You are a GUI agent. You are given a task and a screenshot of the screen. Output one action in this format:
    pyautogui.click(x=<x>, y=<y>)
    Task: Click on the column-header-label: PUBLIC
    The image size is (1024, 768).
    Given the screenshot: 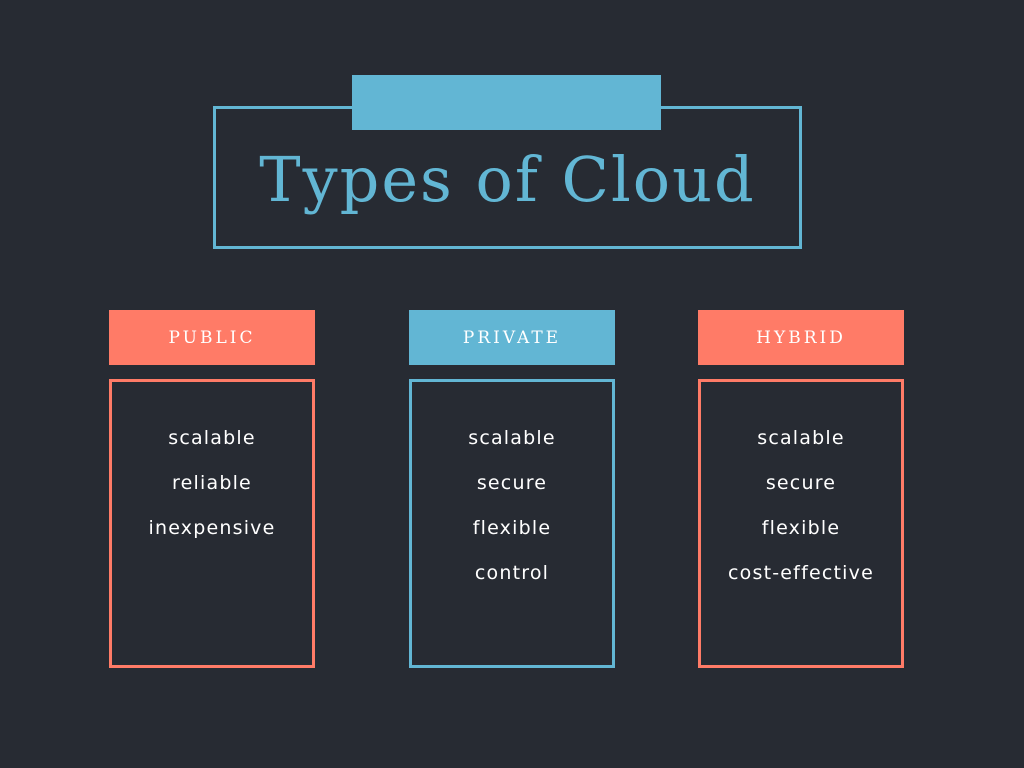 What is the action you would take?
    pyautogui.click(x=212, y=337)
    